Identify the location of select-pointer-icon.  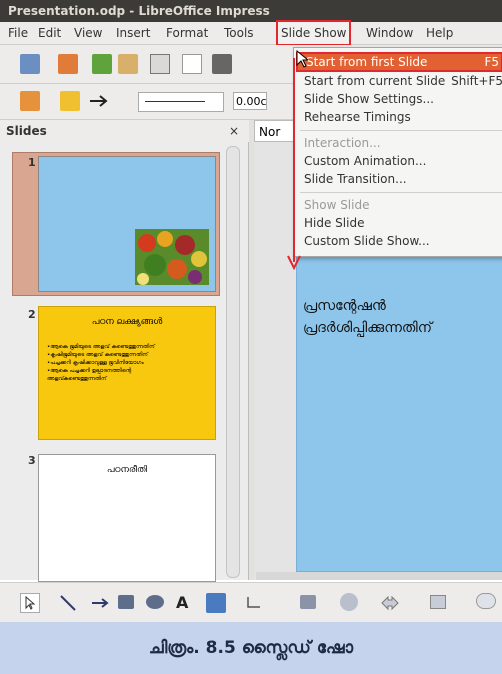
(30, 603).